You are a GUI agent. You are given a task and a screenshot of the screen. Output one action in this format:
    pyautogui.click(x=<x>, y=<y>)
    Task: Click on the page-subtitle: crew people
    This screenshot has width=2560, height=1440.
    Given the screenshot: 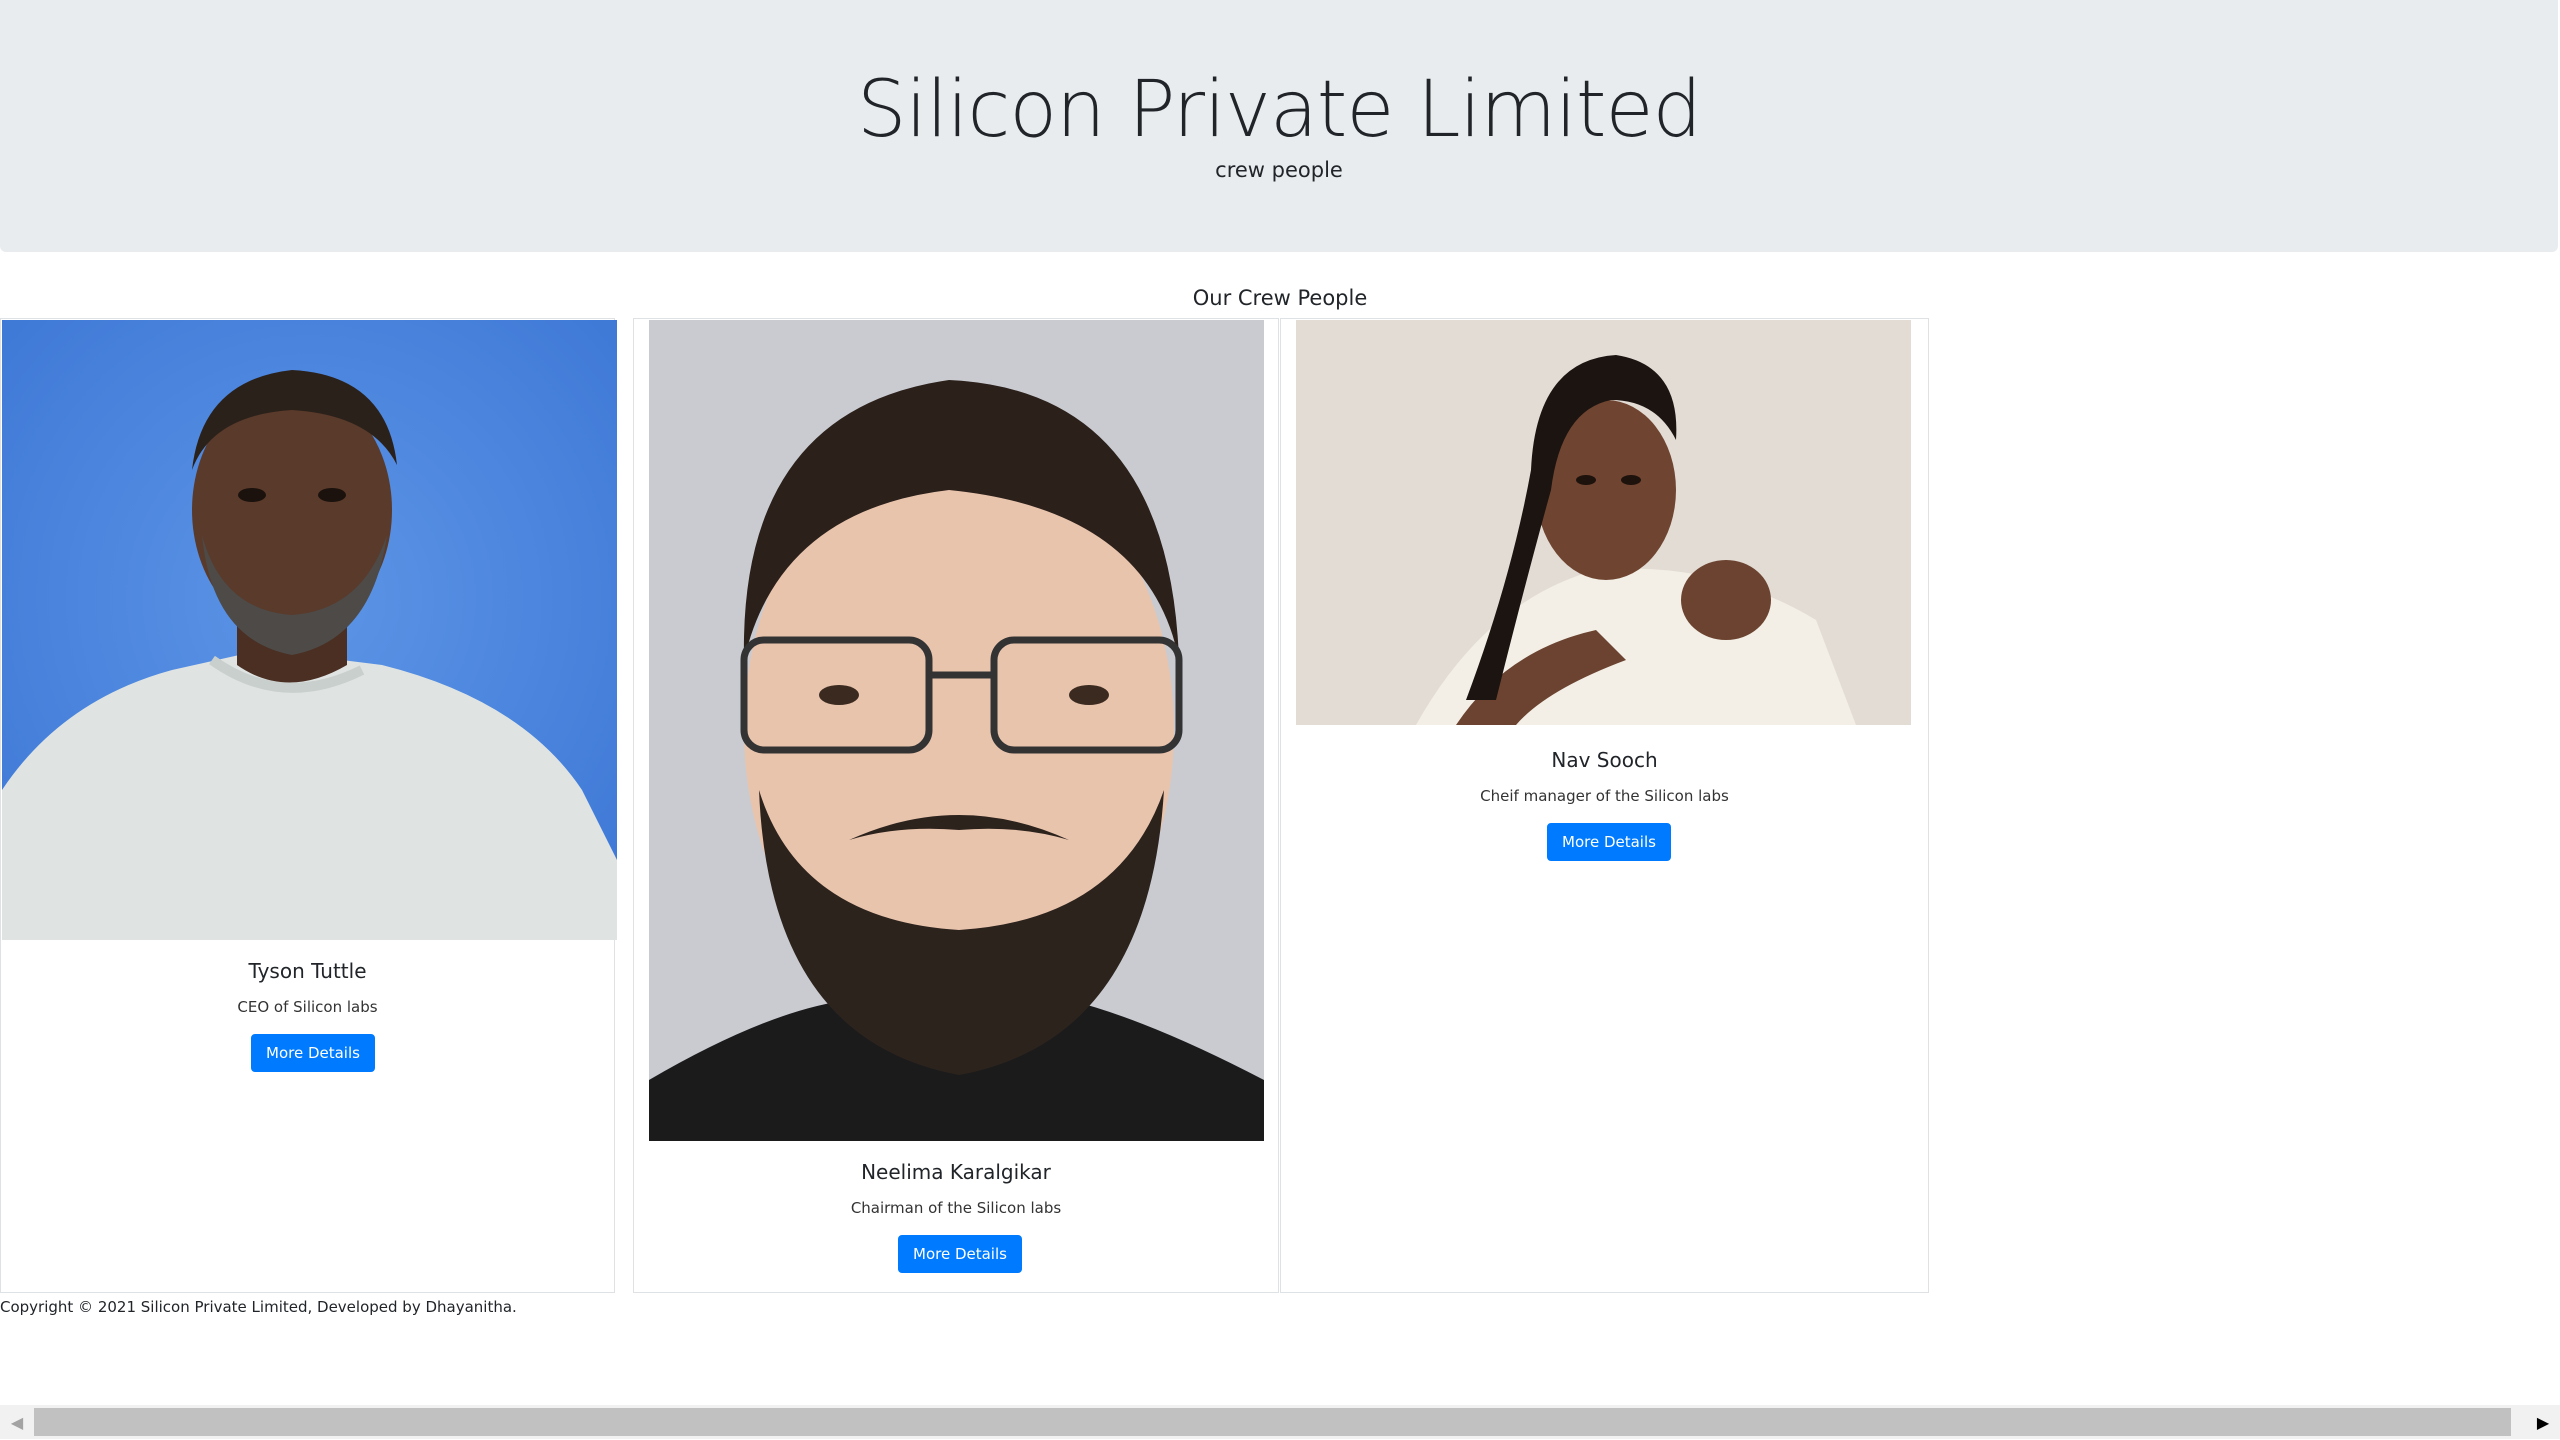 What is the action you would take?
    pyautogui.click(x=1279, y=170)
    